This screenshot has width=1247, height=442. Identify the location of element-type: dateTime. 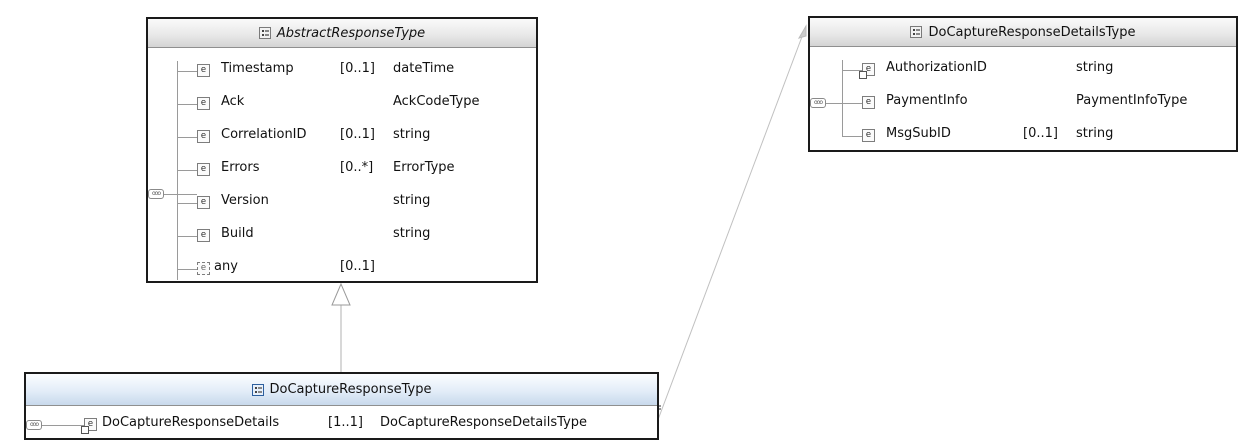
(424, 68).